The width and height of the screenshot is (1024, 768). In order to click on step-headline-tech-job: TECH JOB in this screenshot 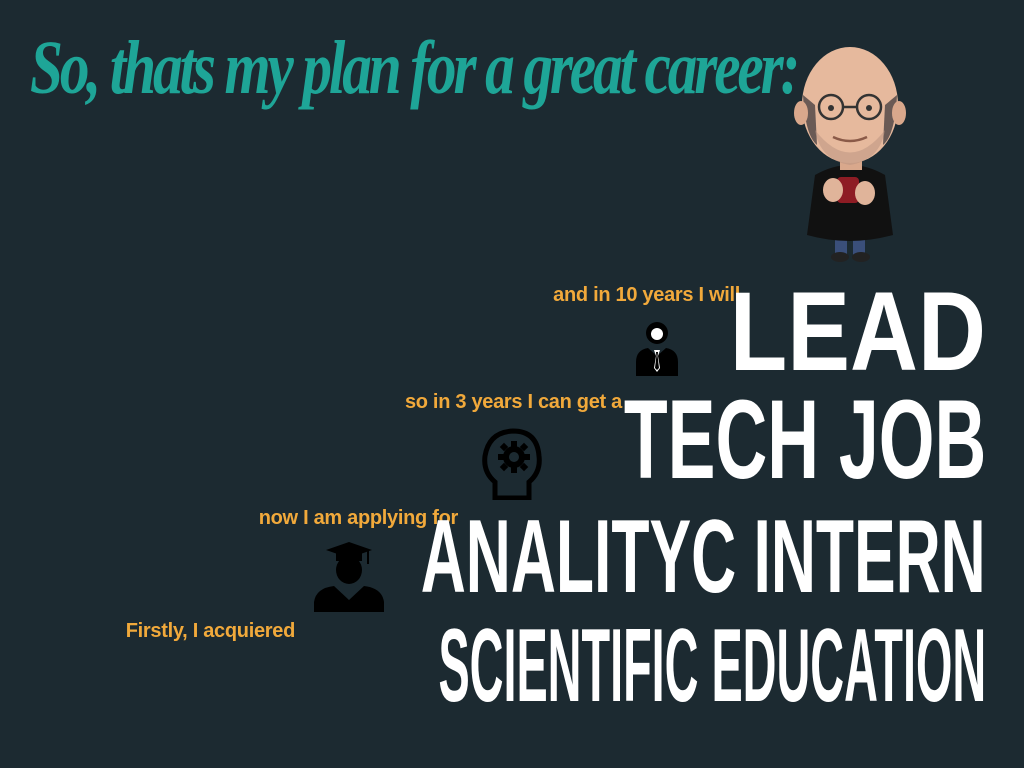, I will do `click(804, 439)`.